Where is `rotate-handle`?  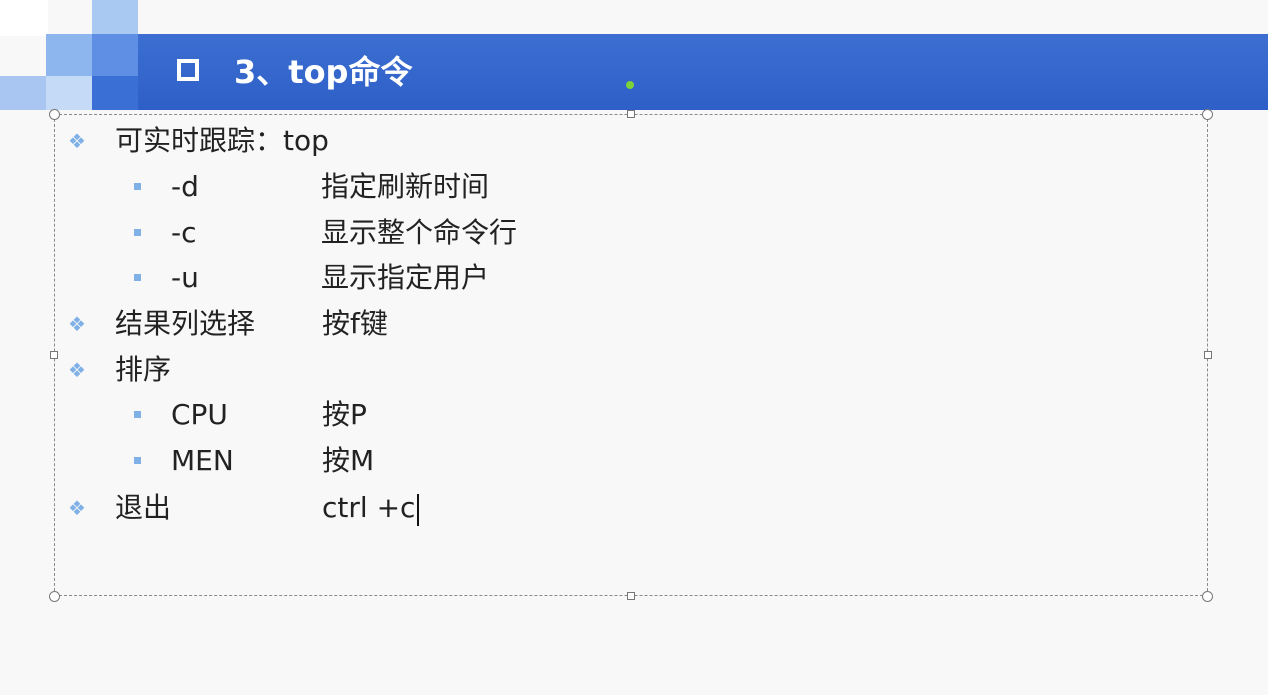
rotate-handle is located at coordinates (630, 85).